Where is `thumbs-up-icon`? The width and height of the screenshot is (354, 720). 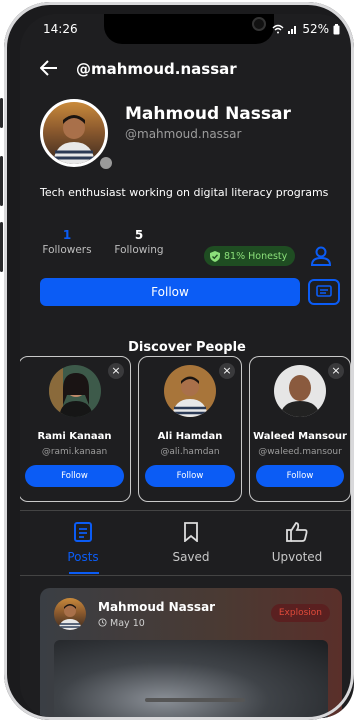 thumbs-up-icon is located at coordinates (297, 532).